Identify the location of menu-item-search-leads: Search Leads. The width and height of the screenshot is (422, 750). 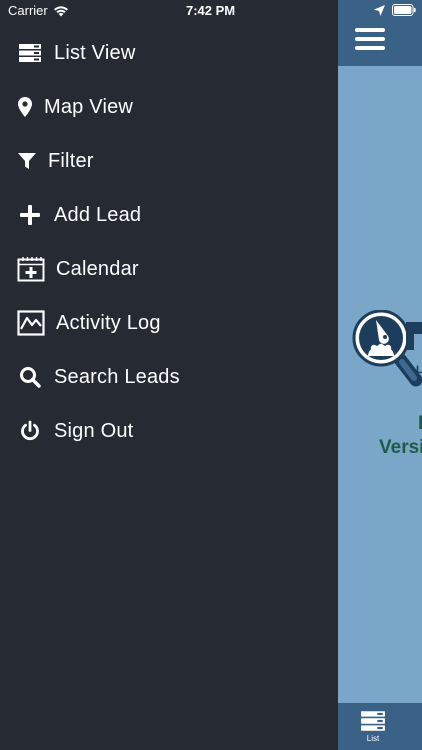
(169, 377).